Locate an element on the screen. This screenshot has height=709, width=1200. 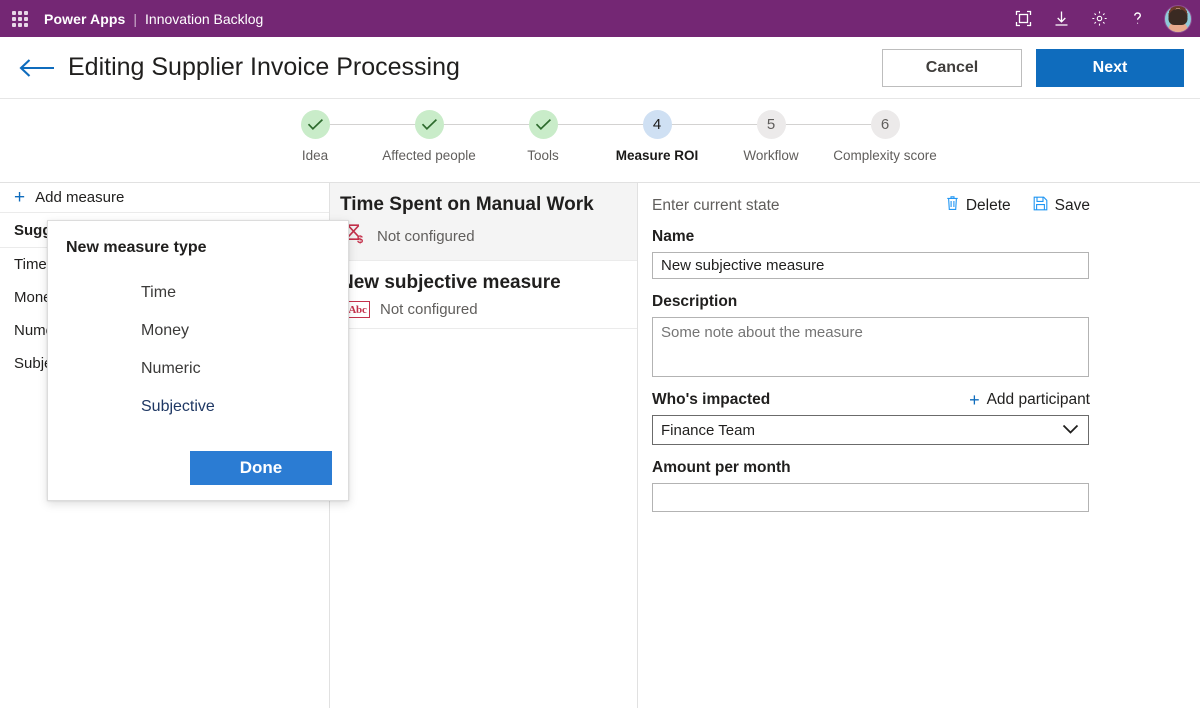
add-measure-button: + Add measure is located at coordinates (164, 198).